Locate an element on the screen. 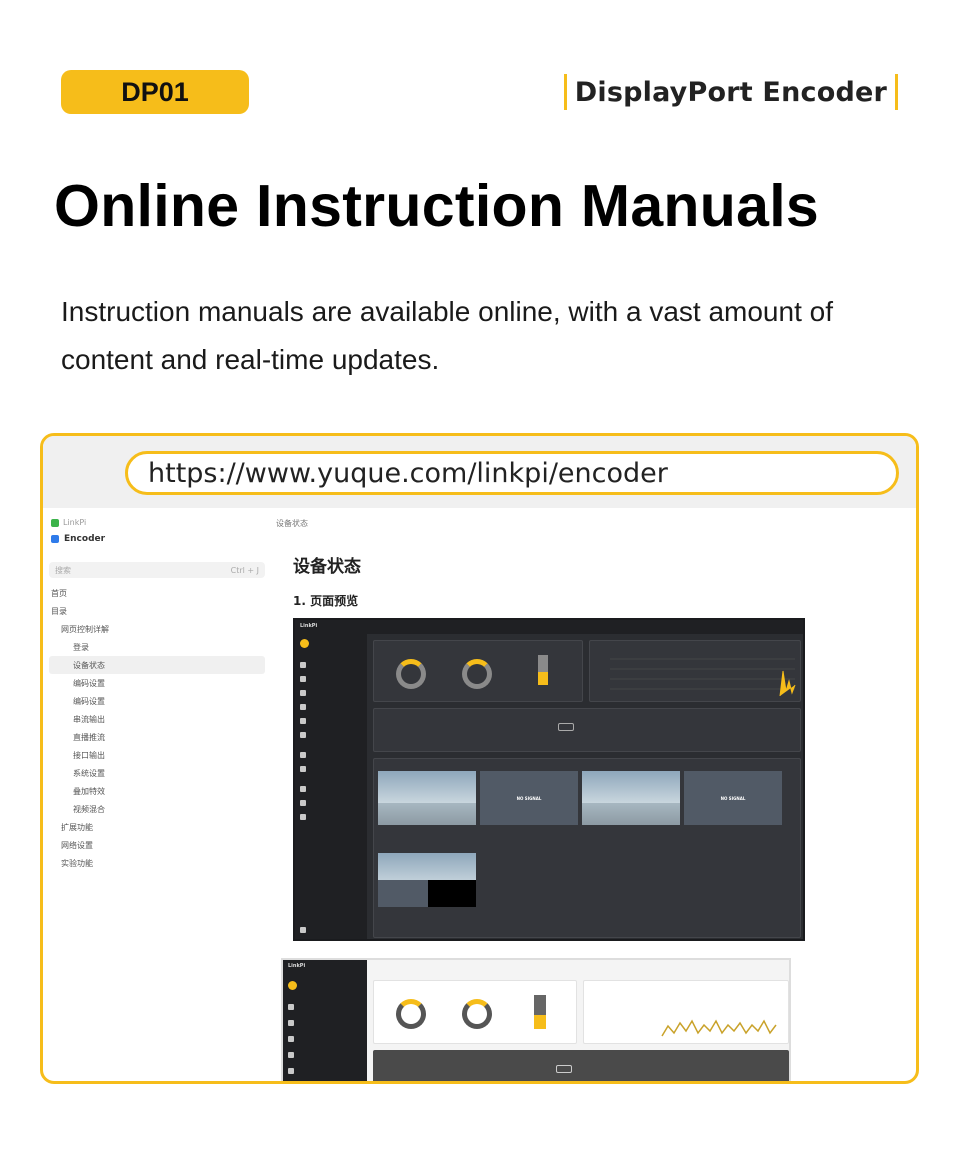 Image resolution: width=960 pixels, height=1162 pixels. app-user is located at coordinates (303, 930).